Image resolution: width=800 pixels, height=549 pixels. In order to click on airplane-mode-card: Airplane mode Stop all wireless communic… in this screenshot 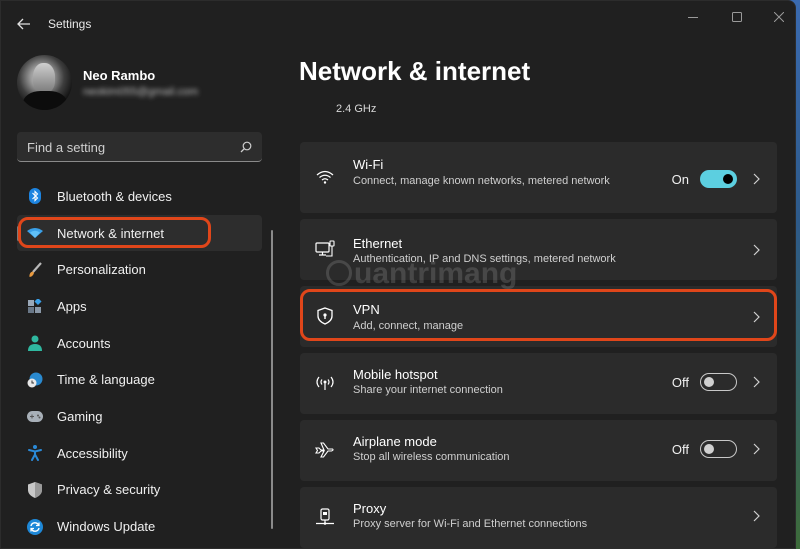, I will do `click(538, 450)`.